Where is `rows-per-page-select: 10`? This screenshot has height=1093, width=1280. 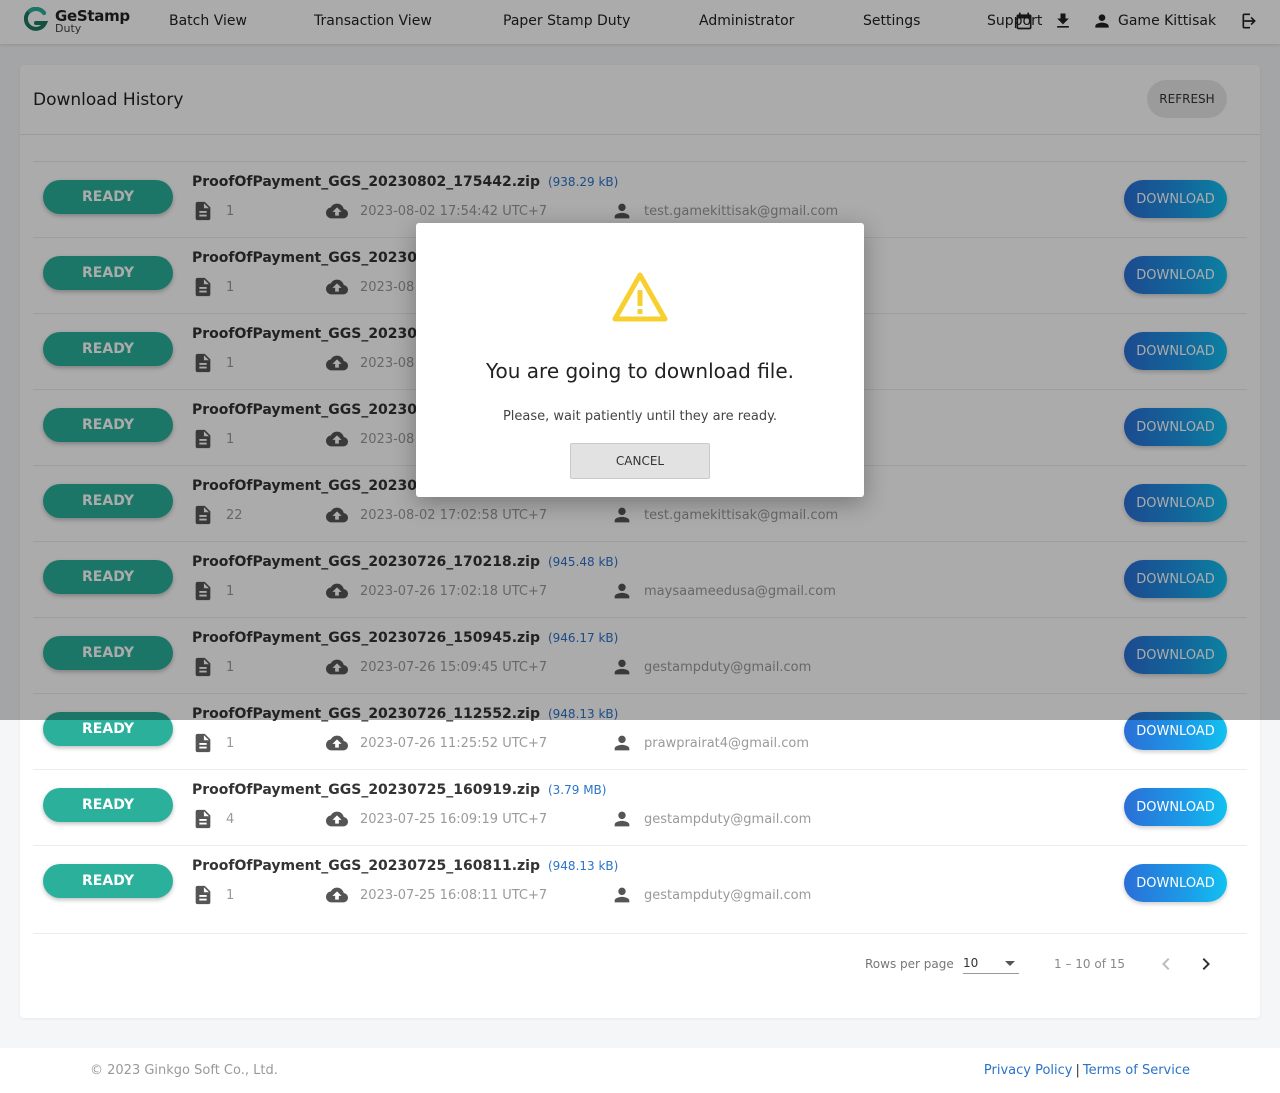
rows-per-page-select: 10 is located at coordinates (991, 962).